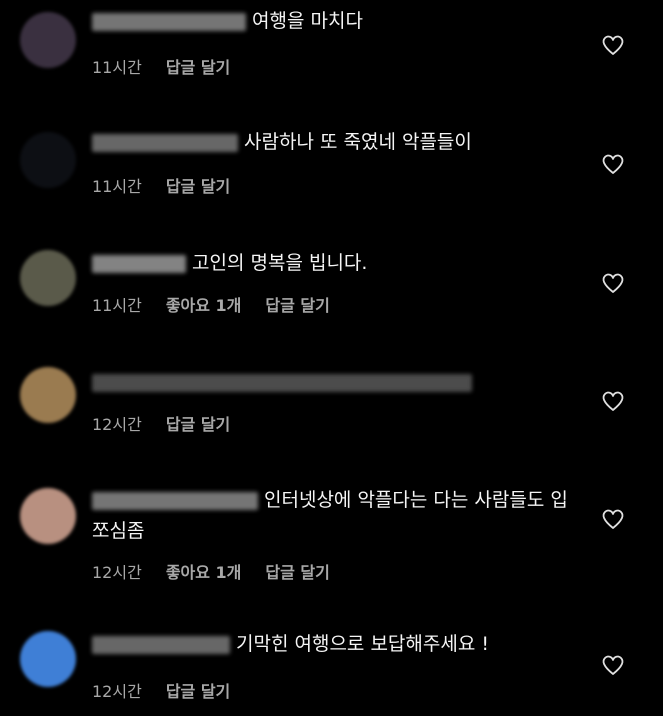 The width and height of the screenshot is (663, 716). Describe the element at coordinates (358, 142) in the screenshot. I see `comment-text: 사람하나 또 죽였네 악플들이` at that location.